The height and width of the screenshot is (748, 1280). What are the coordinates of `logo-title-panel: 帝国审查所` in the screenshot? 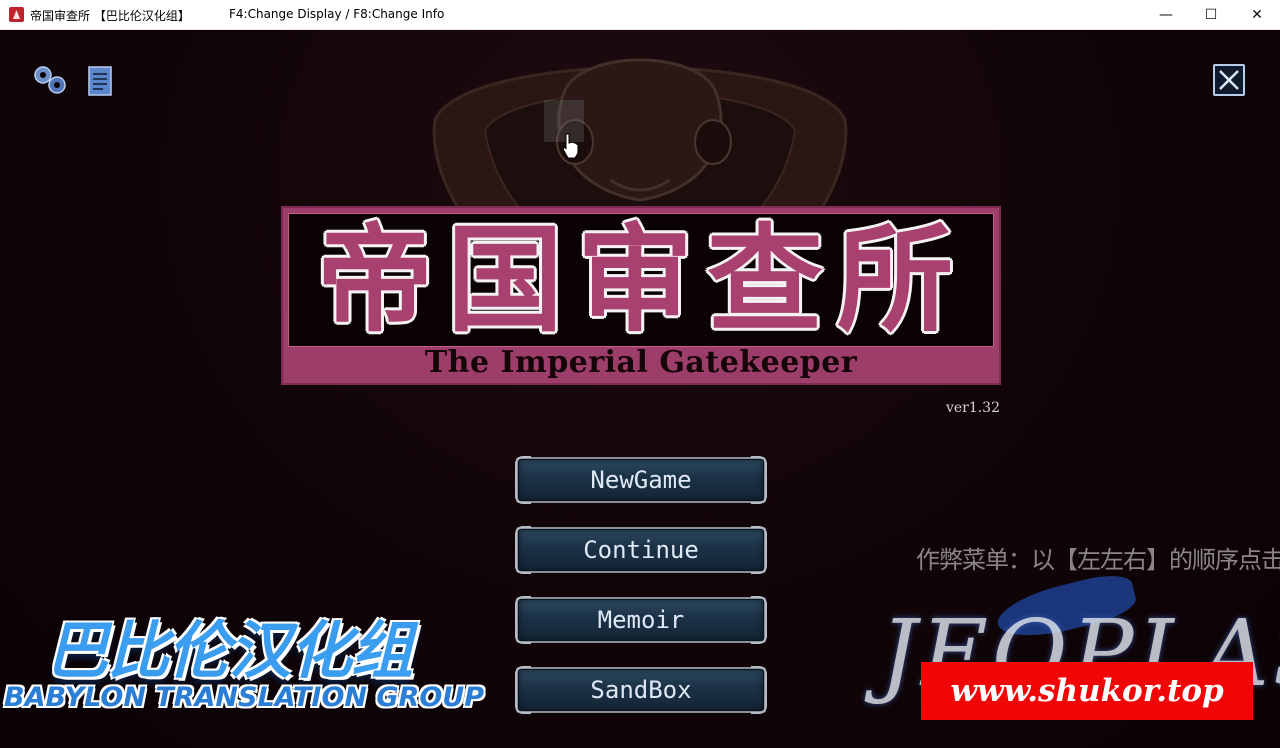 It's located at (641, 280).